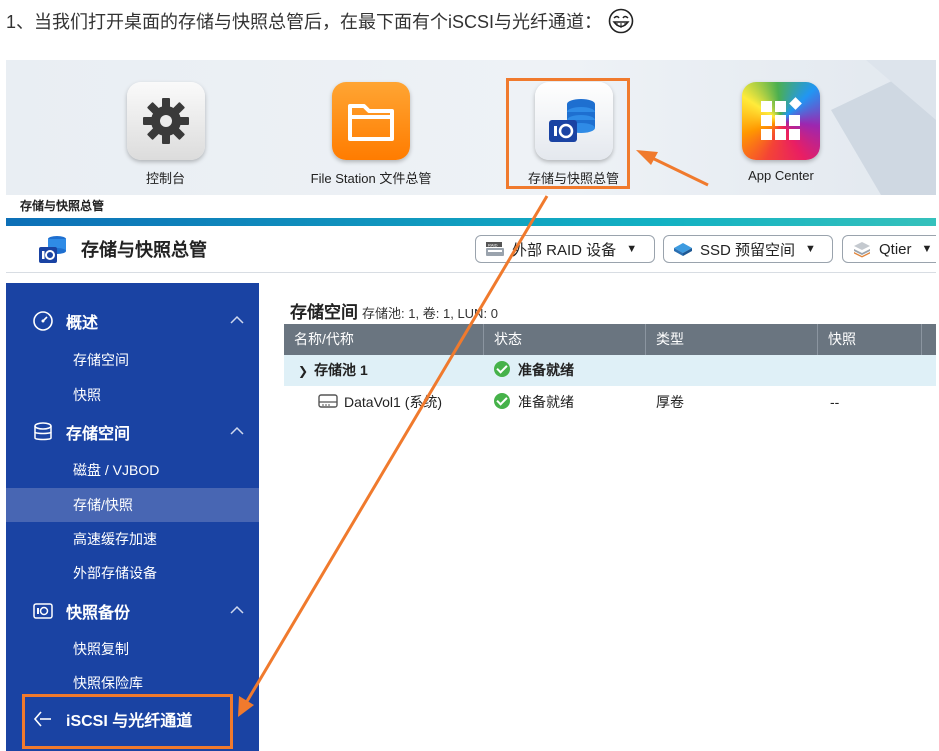 The image size is (939, 751). What do you see at coordinates (127, 721) in the screenshot?
I see `iscsi-highlight-box` at bounding box center [127, 721].